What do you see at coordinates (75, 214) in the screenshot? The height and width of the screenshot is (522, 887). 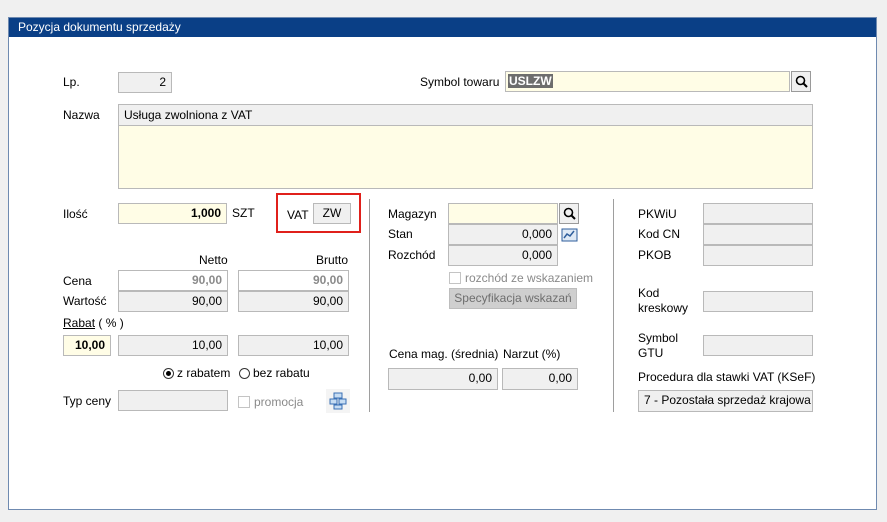 I see `ilosc-label: Ilość` at bounding box center [75, 214].